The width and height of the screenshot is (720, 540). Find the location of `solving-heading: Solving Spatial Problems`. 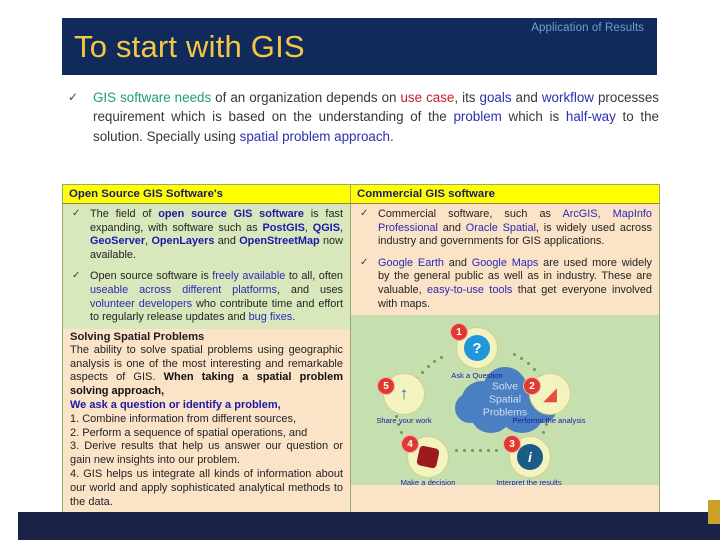

solving-heading: Solving Spatial Problems is located at coordinates (137, 336).